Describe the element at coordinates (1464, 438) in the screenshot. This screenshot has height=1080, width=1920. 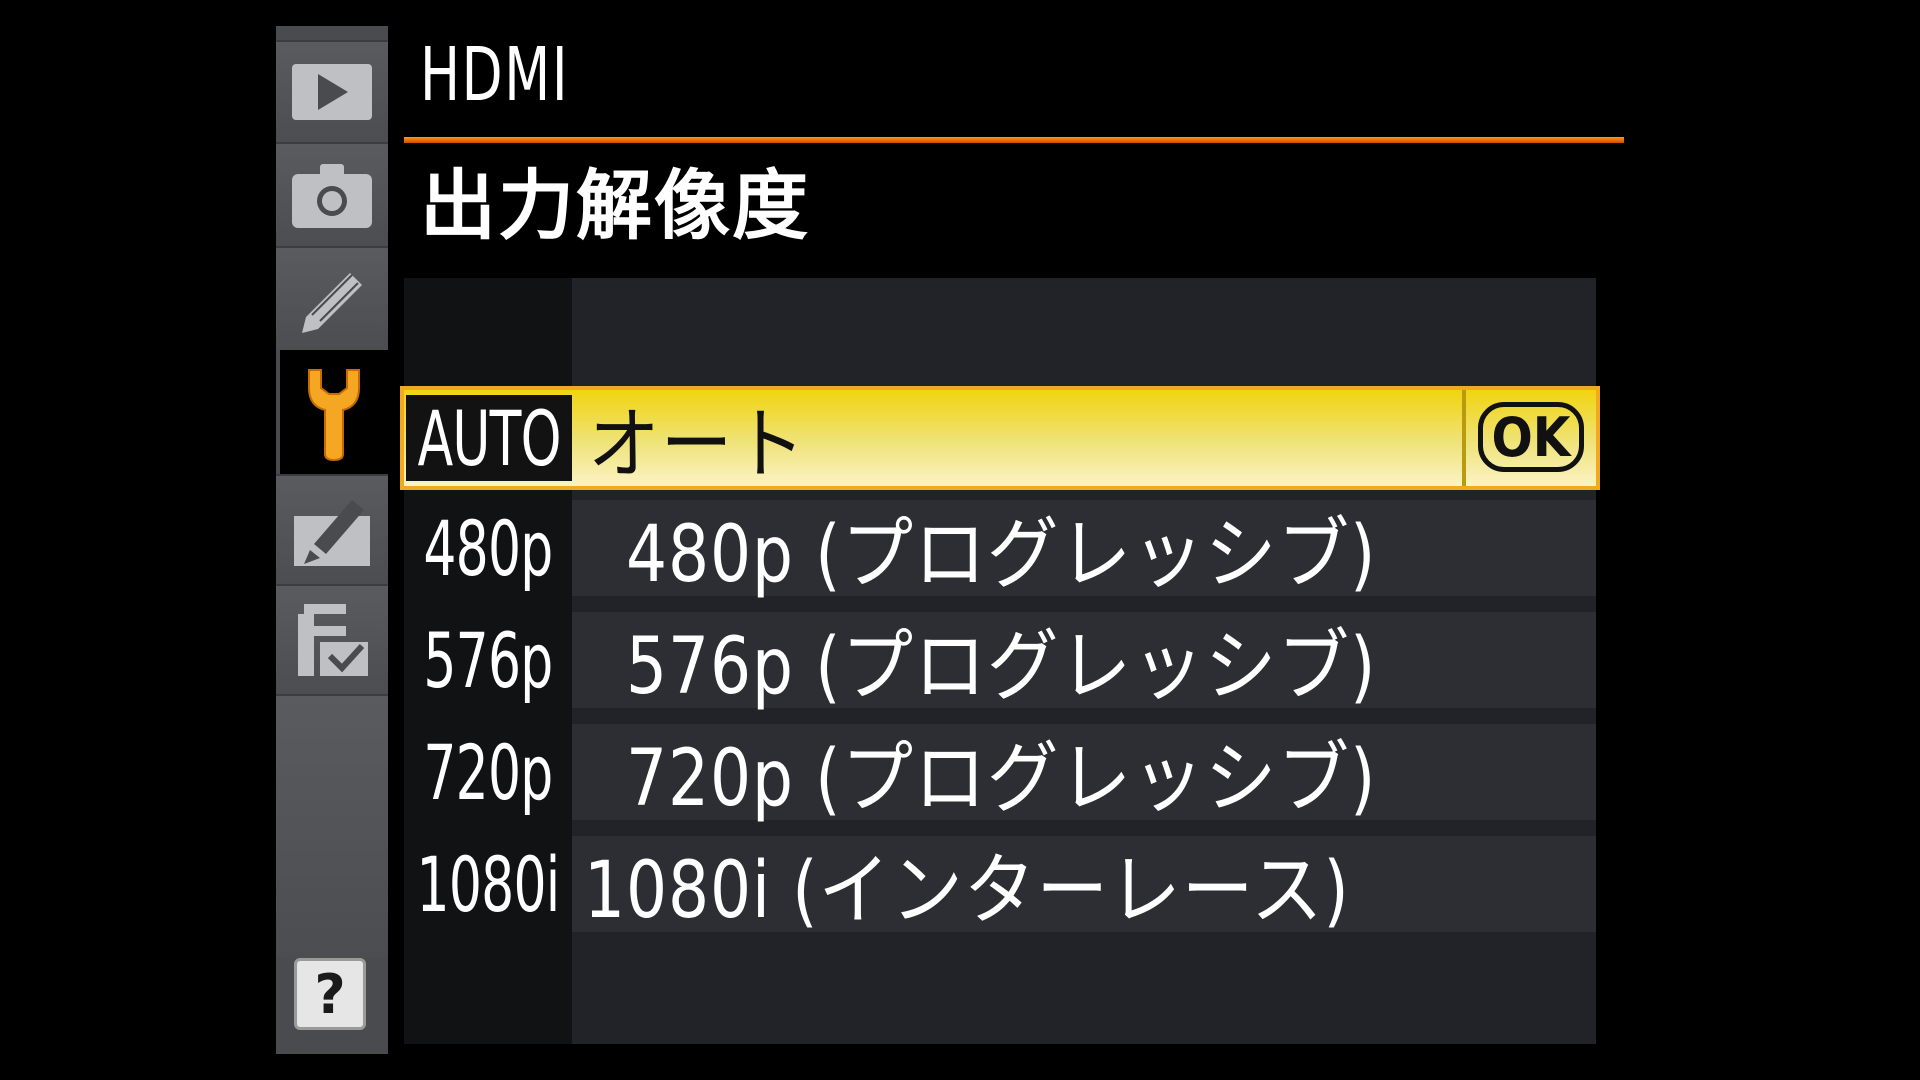
I see `ok-separator` at that location.